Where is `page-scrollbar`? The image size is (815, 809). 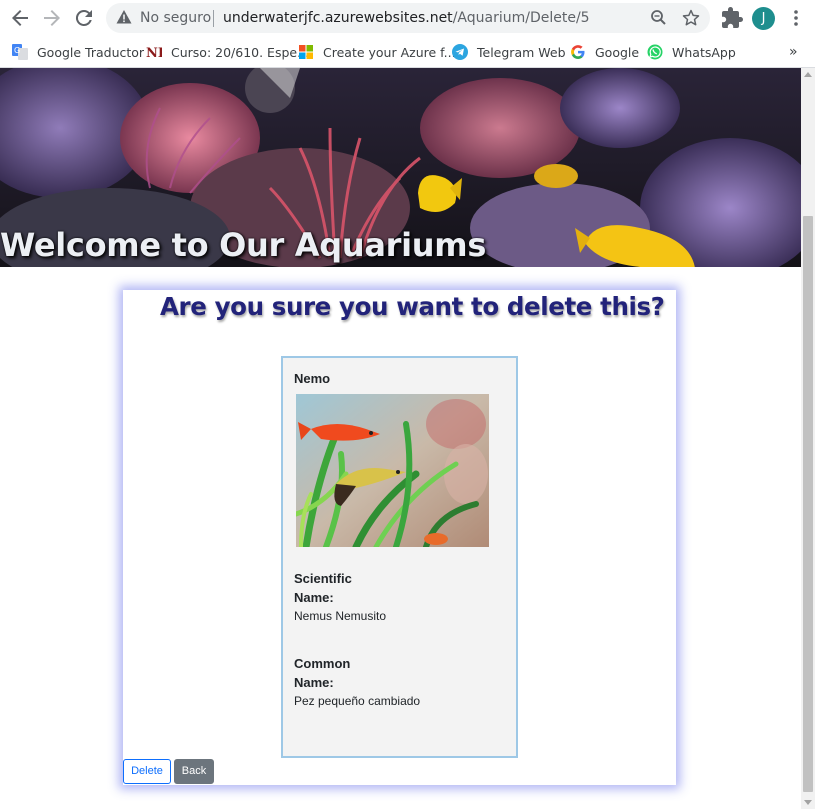 page-scrollbar is located at coordinates (808, 438).